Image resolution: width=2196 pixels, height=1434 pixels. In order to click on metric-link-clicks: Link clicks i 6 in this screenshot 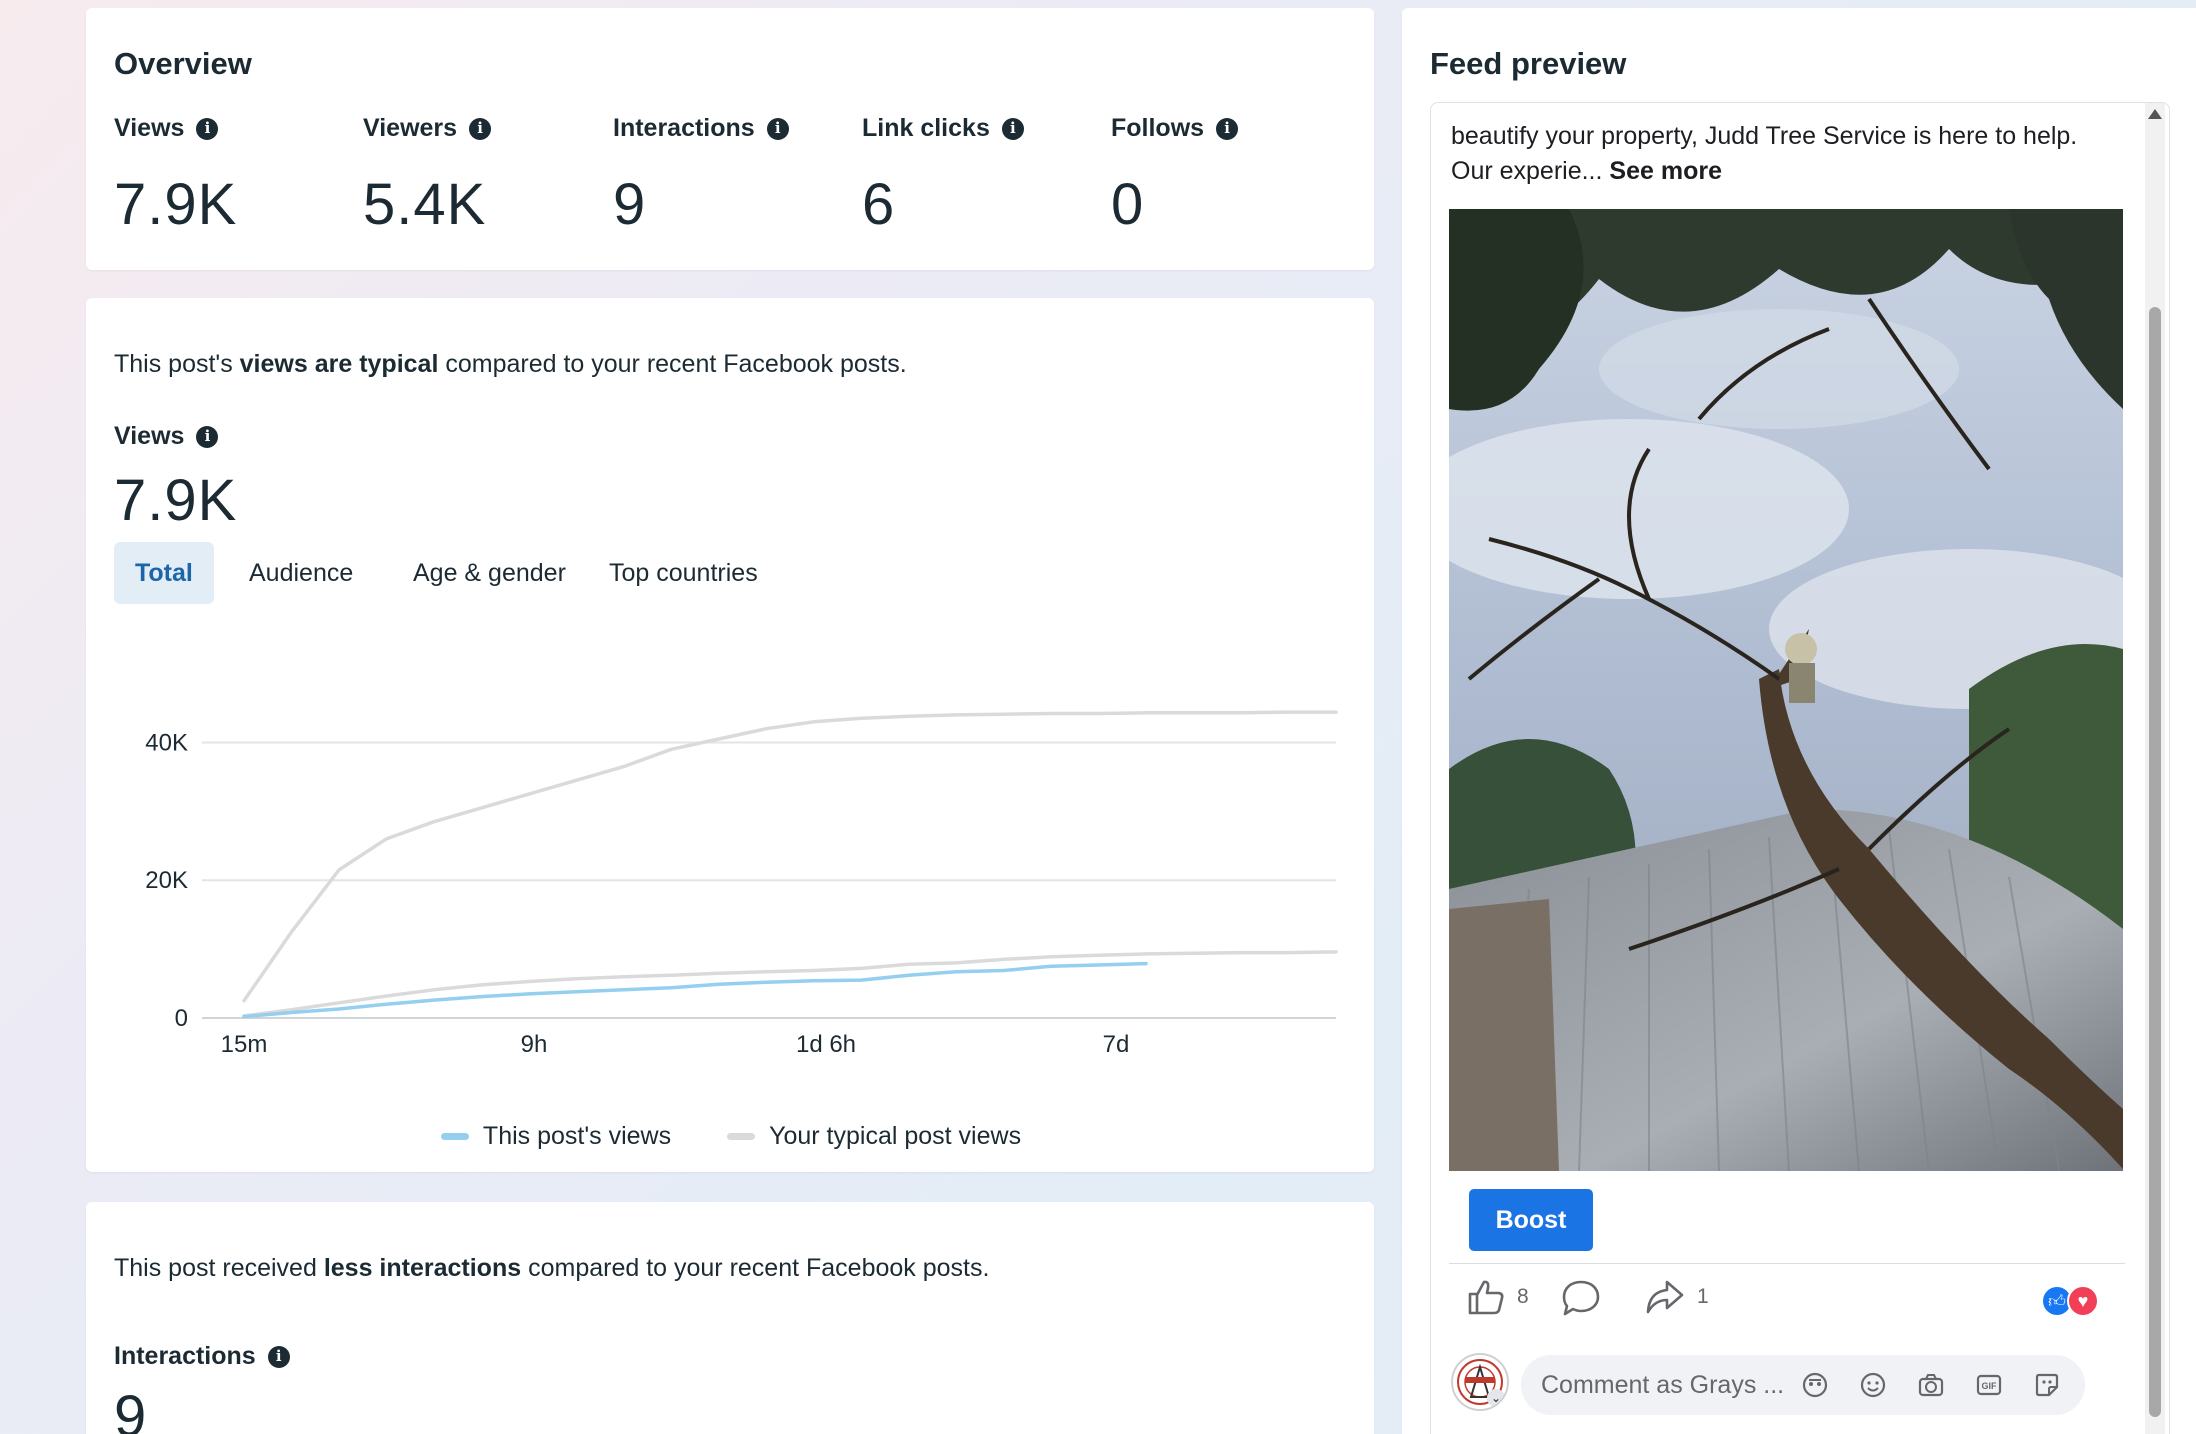, I will do `click(943, 176)`.